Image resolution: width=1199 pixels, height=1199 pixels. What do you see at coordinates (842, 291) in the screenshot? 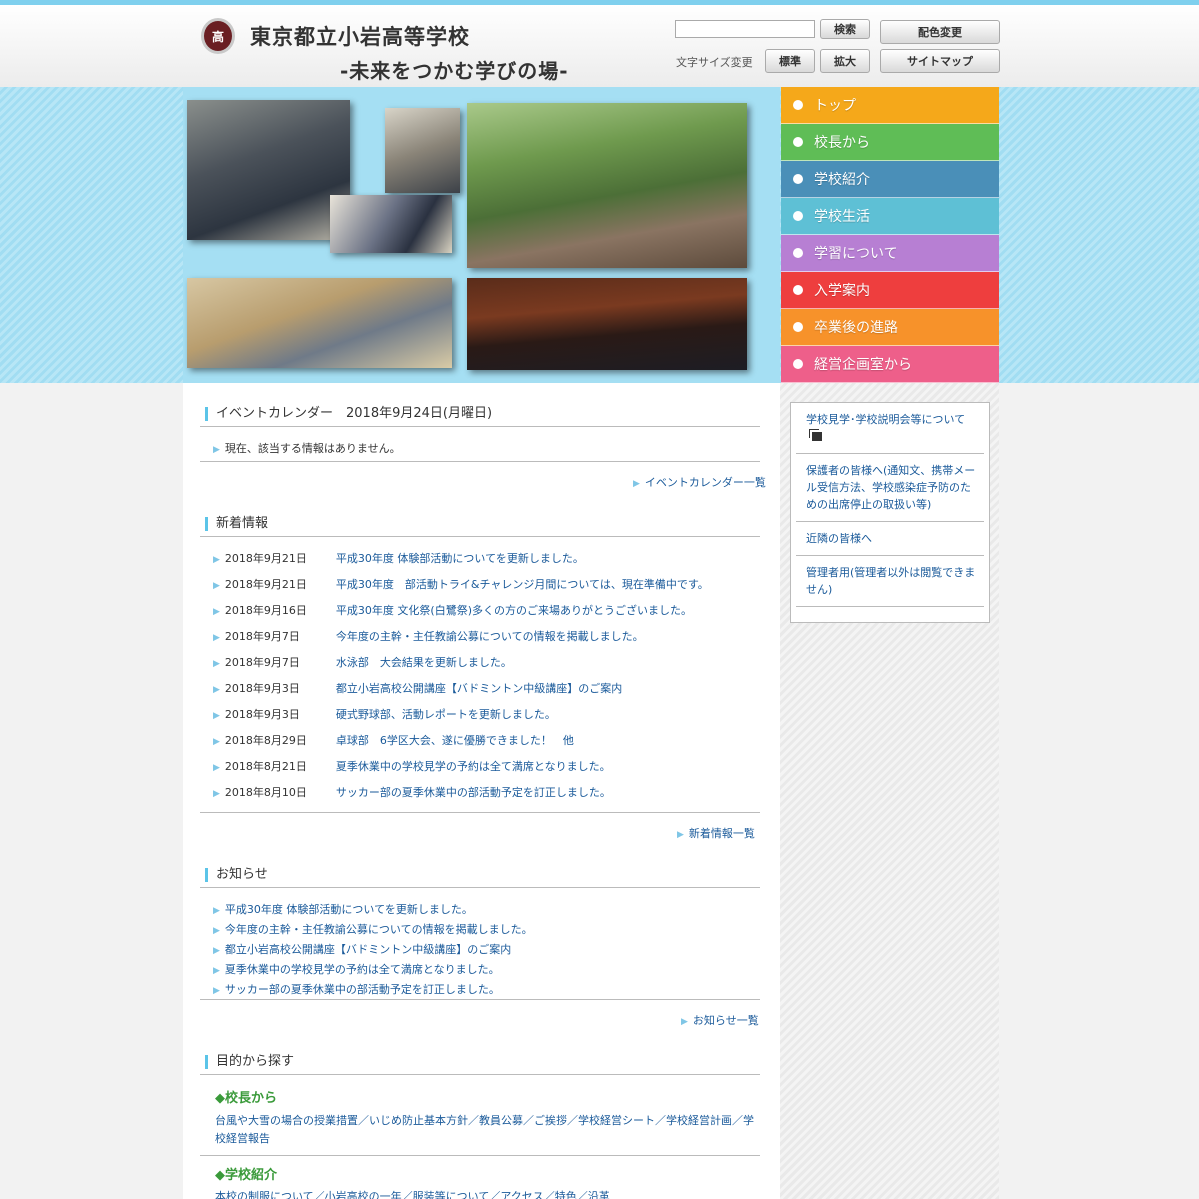
I see `global-nav-label: 入学案内` at bounding box center [842, 291].